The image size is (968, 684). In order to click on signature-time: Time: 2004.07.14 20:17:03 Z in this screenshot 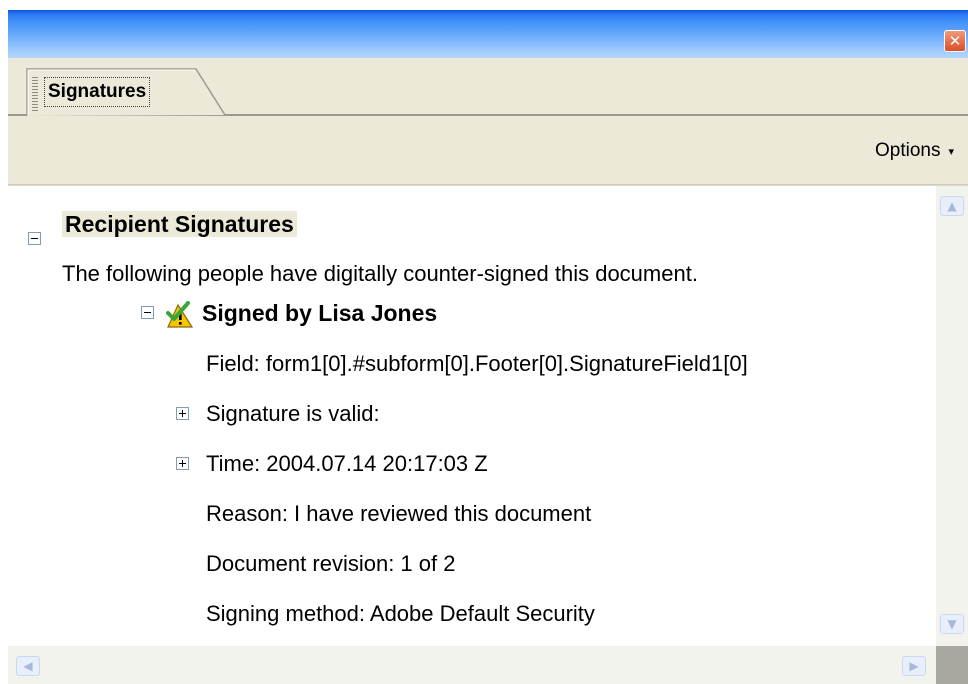, I will do `click(347, 464)`.